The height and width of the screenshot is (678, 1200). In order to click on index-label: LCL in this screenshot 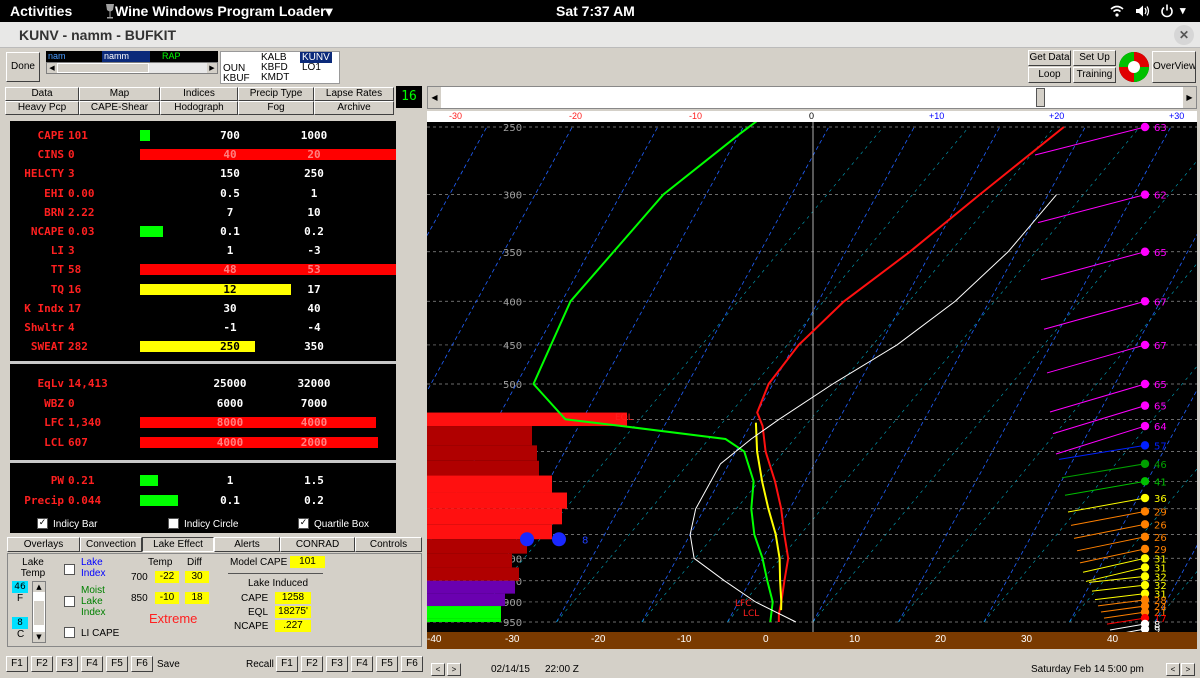, I will do `click(54, 442)`.